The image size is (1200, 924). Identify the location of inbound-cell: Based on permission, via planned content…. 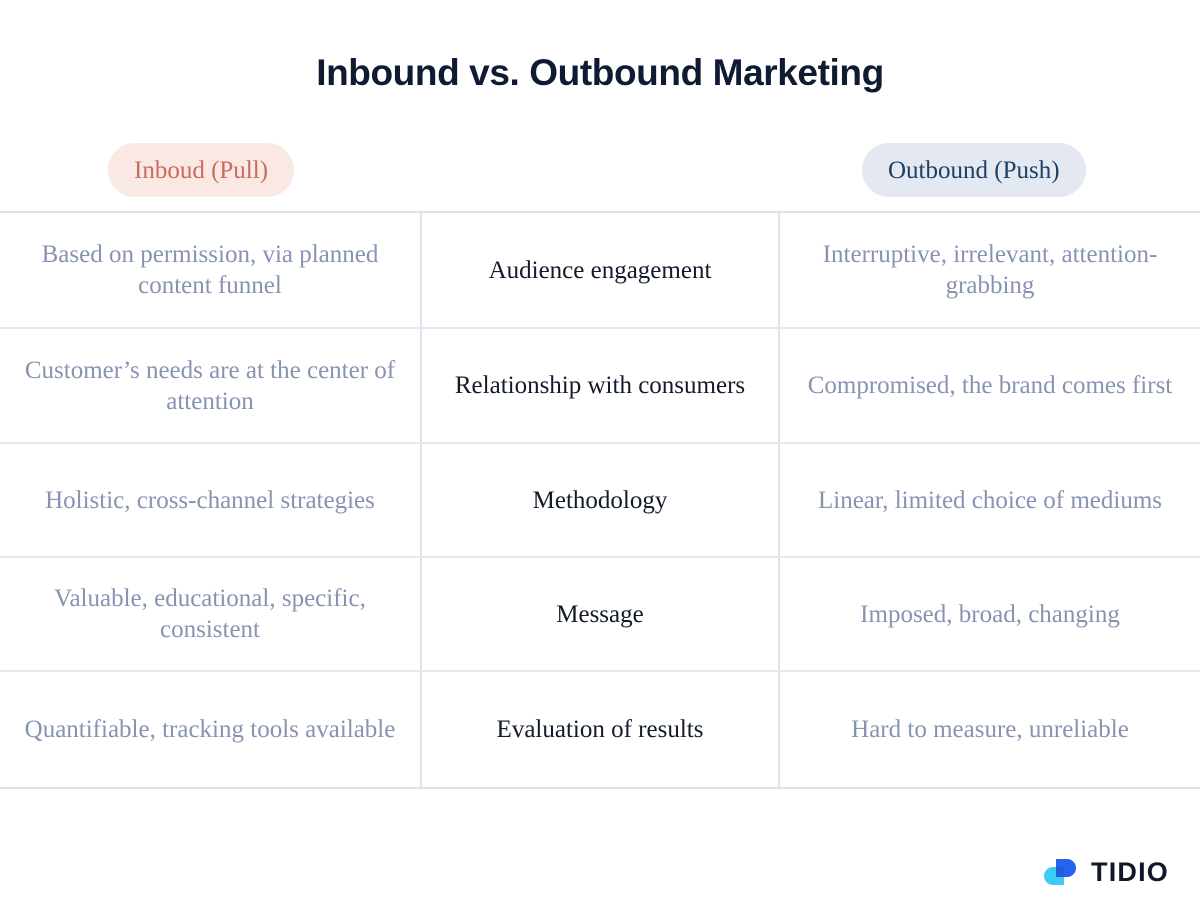
(210, 270).